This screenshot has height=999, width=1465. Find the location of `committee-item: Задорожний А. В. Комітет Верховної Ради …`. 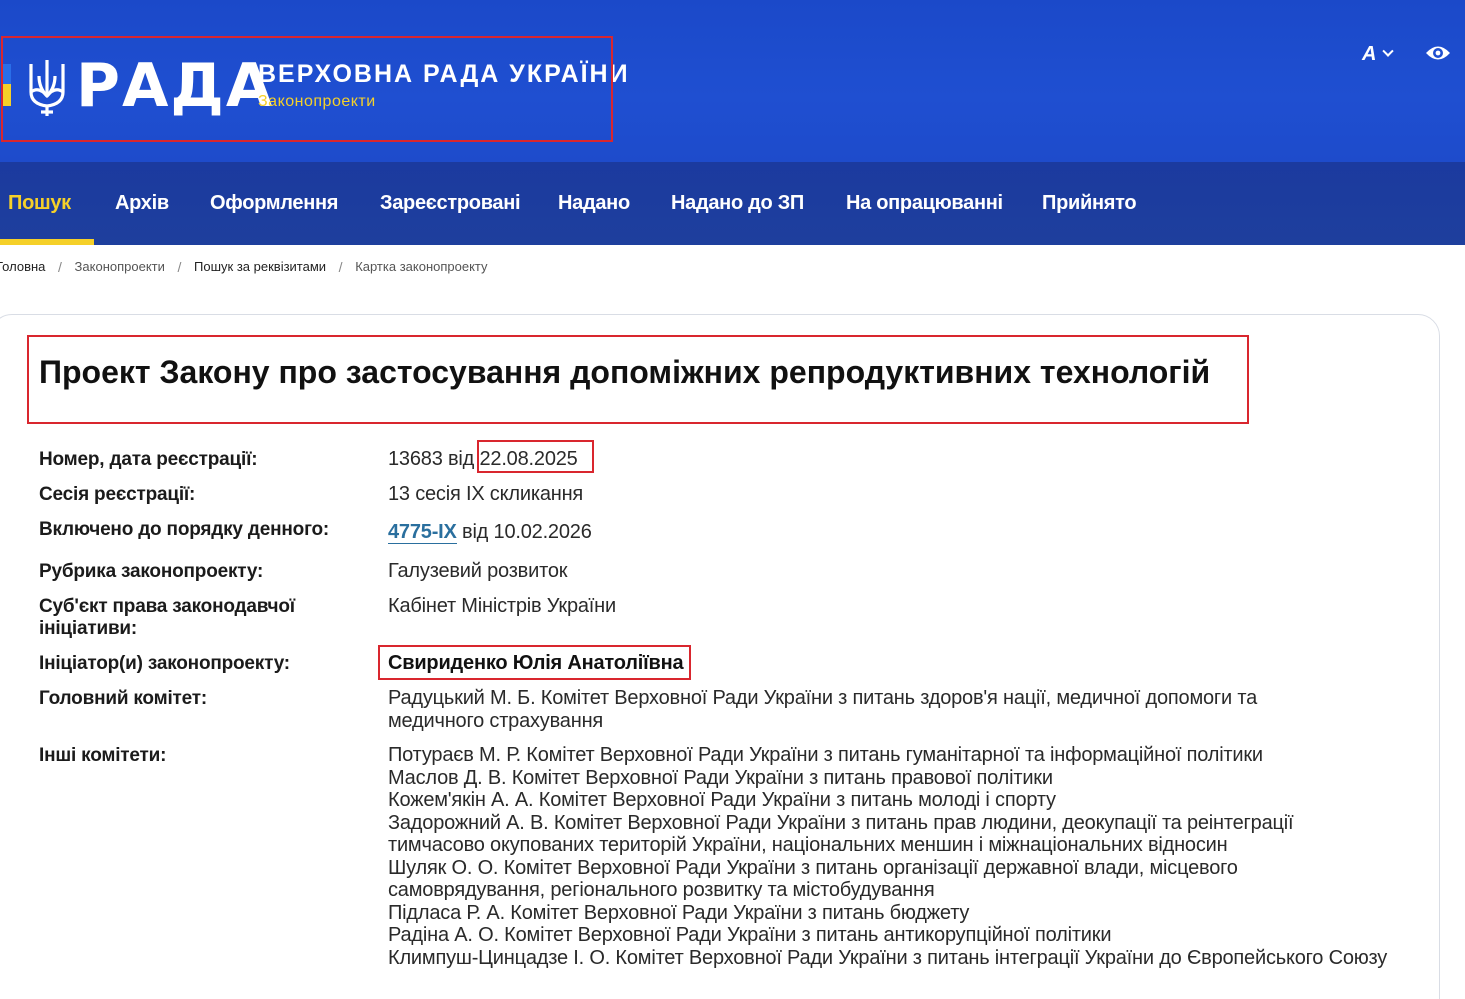

committee-item: Задорожний А. В. Комітет Верховної Ради … is located at coordinates (841, 834).